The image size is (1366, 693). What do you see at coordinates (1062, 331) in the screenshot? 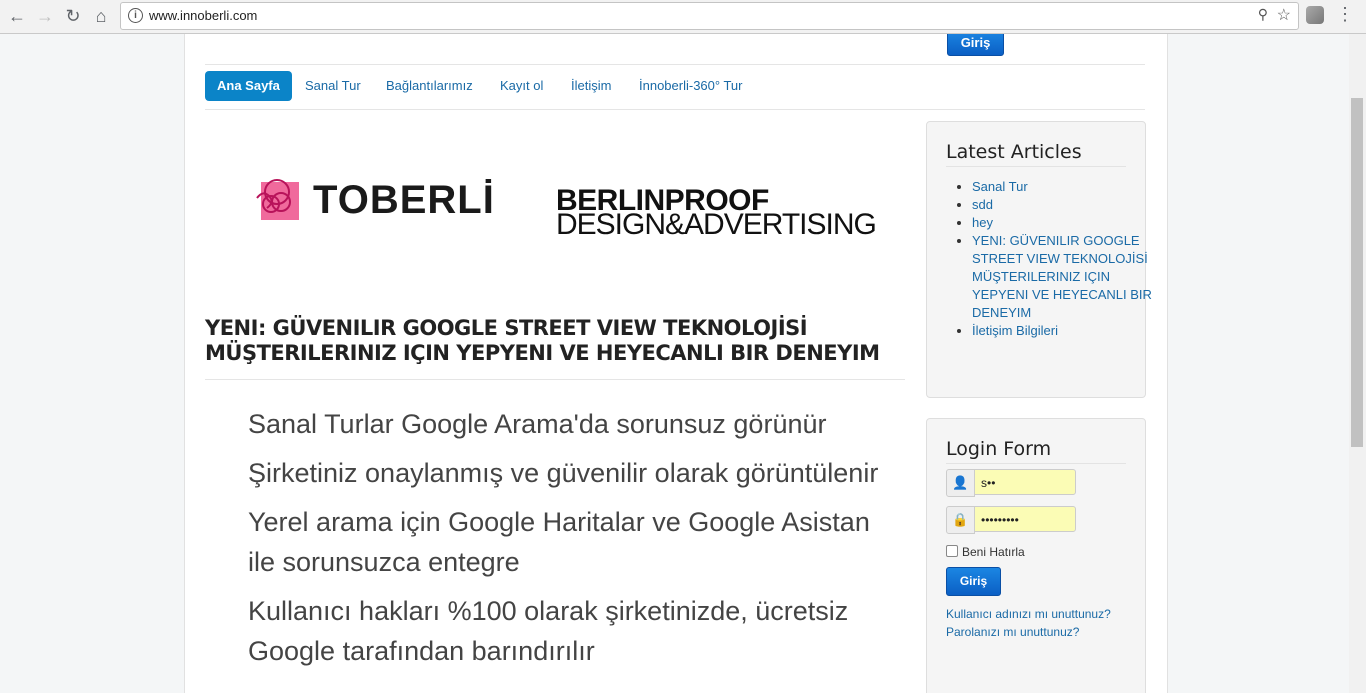
I see `list-item: İletişim Bilgileri` at bounding box center [1062, 331].